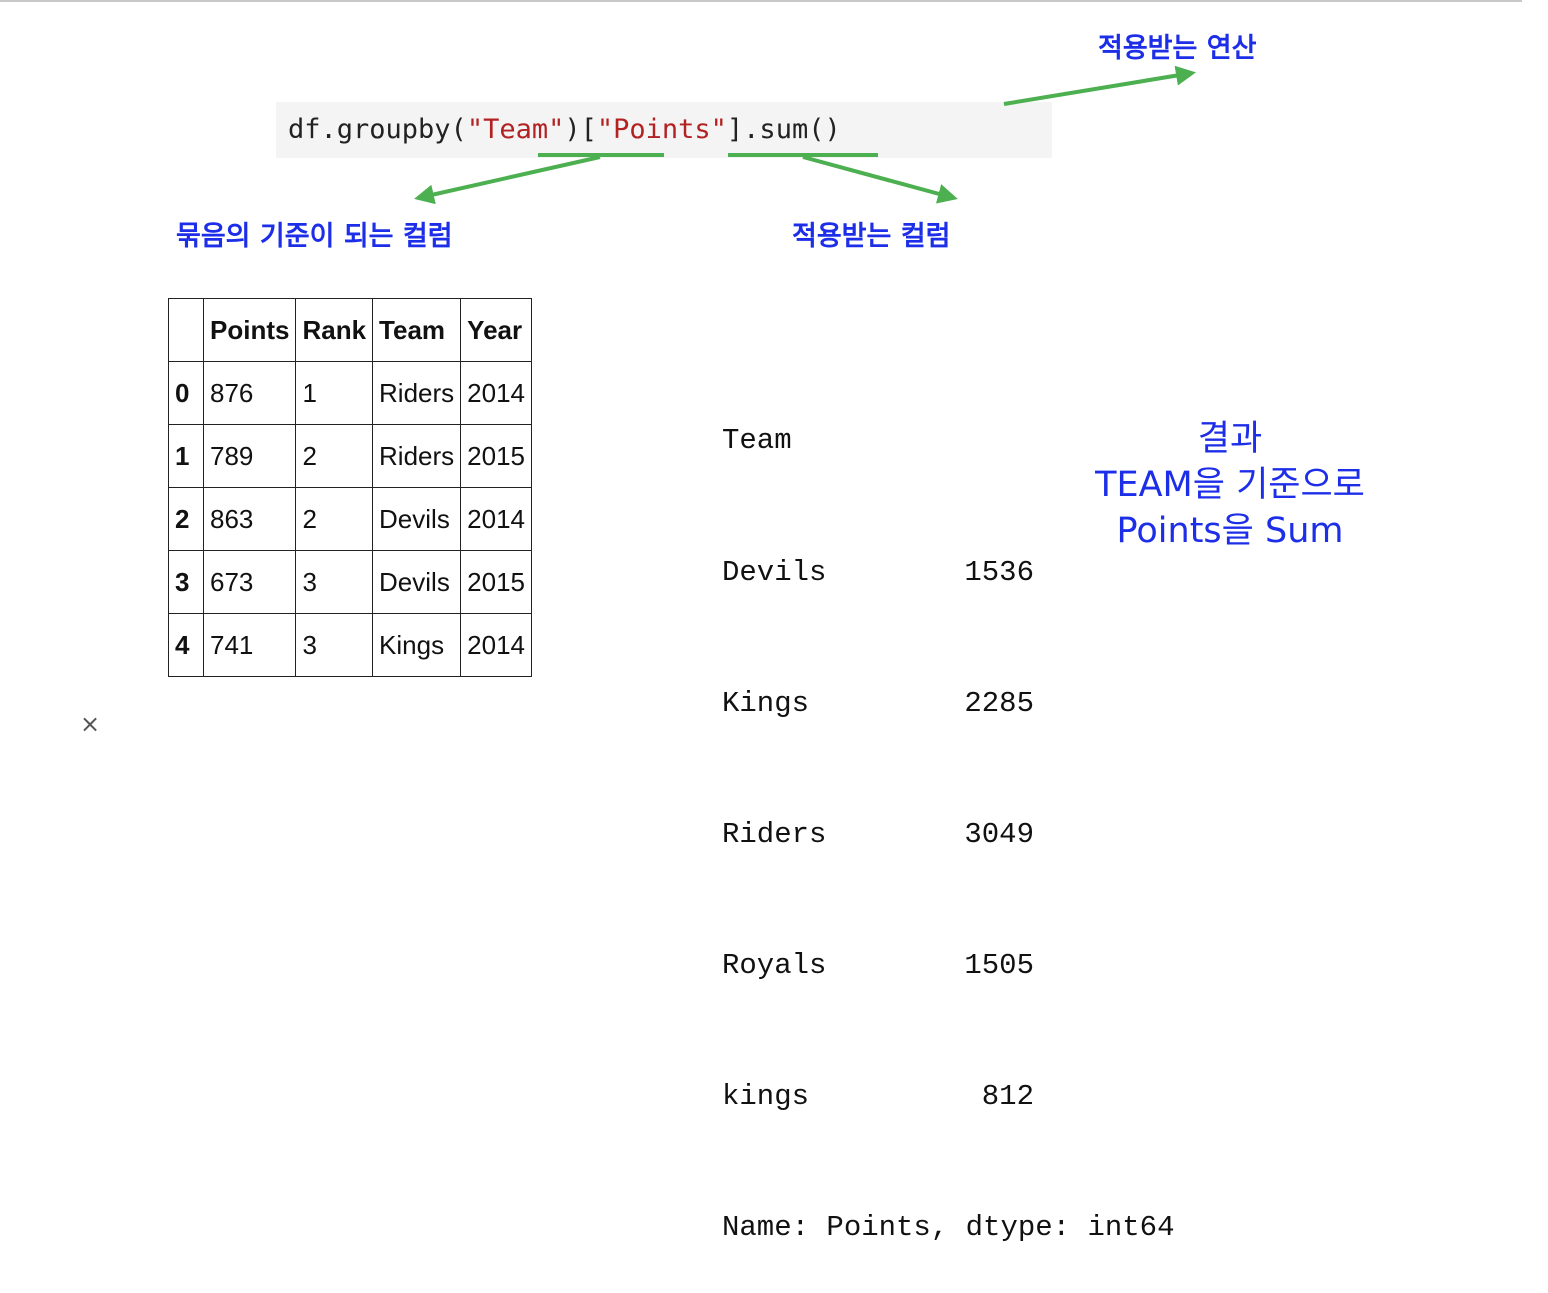 Image resolution: width=1548 pixels, height=1293 pixels. I want to click on output-value: 1536, so click(999, 572).